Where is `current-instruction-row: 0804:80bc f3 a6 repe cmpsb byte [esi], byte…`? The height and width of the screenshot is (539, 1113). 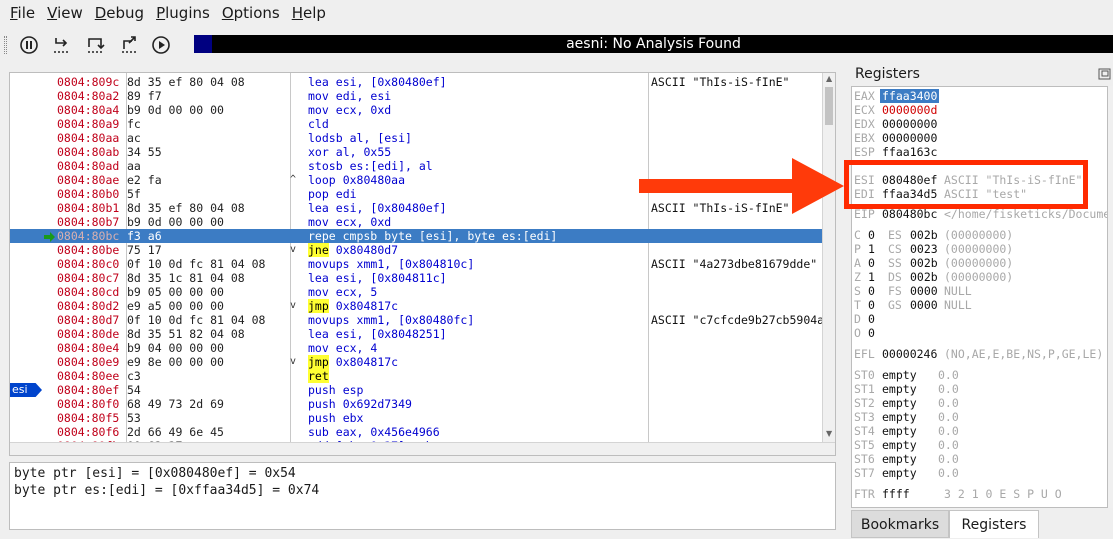 current-instruction-row: 0804:80bc f3 a6 repe cmpsb byte [esi], byte… is located at coordinates (416, 236).